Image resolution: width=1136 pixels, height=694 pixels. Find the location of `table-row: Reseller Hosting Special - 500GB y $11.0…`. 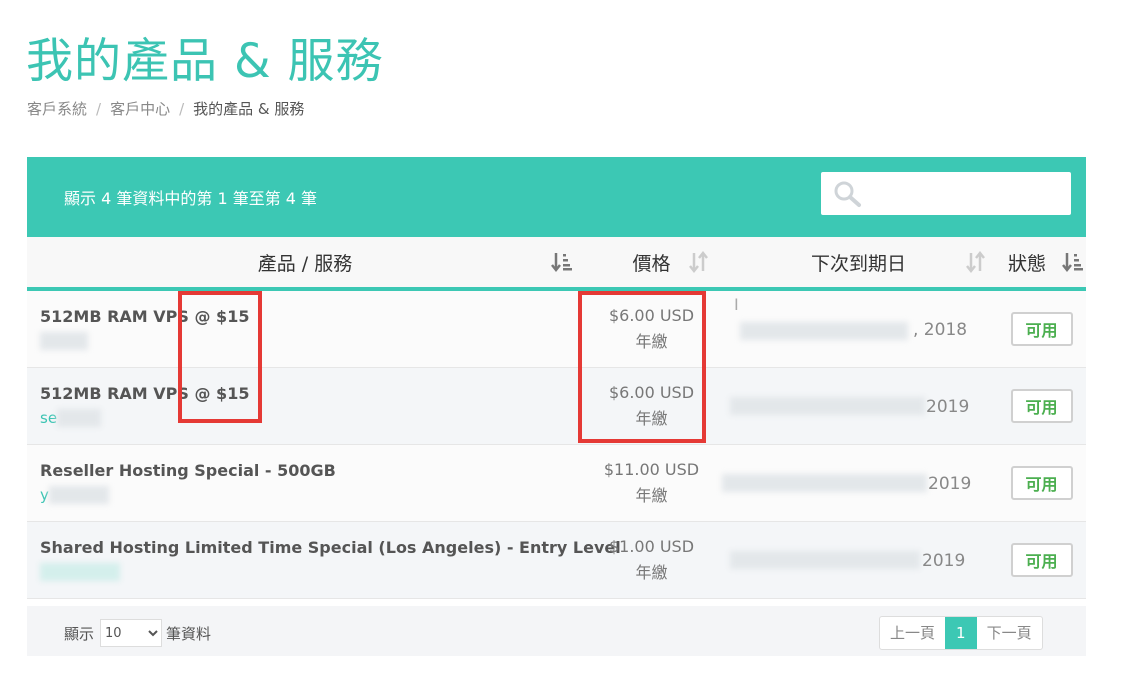

table-row: Reseller Hosting Special - 500GB y $11.0… is located at coordinates (556, 483).